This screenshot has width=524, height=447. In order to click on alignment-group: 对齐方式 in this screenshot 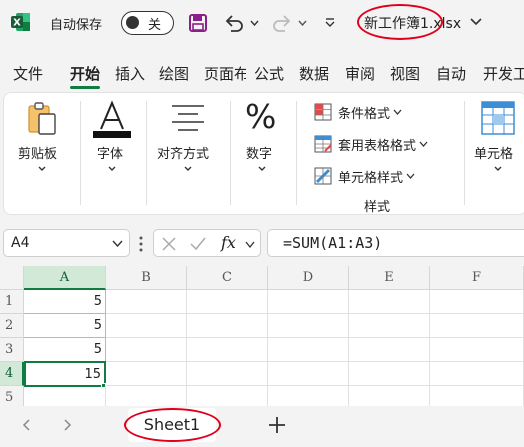, I will do `click(189, 153)`.